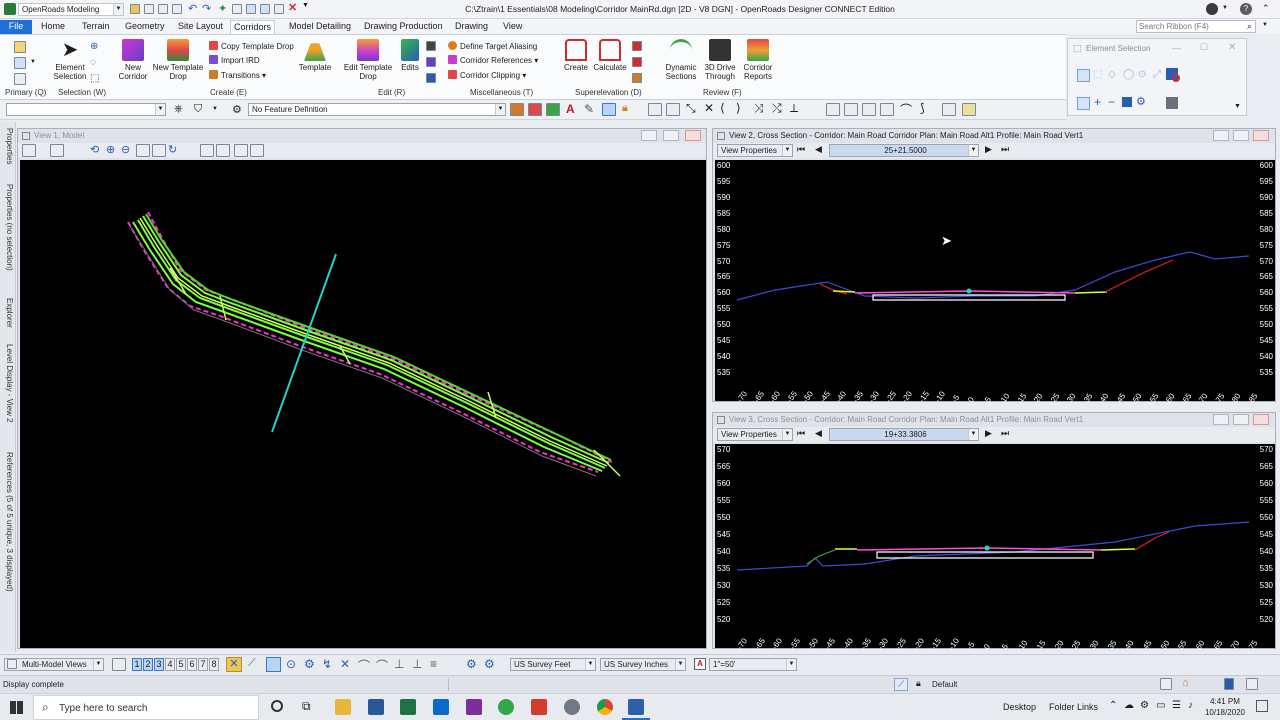 Image resolution: width=1280 pixels, height=720 pixels. I want to click on tab-corridors: Corridors, so click(253, 27).